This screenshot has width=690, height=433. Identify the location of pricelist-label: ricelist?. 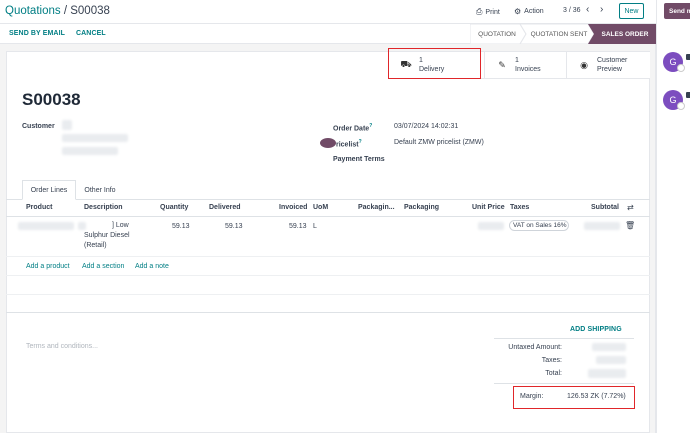
(349, 144).